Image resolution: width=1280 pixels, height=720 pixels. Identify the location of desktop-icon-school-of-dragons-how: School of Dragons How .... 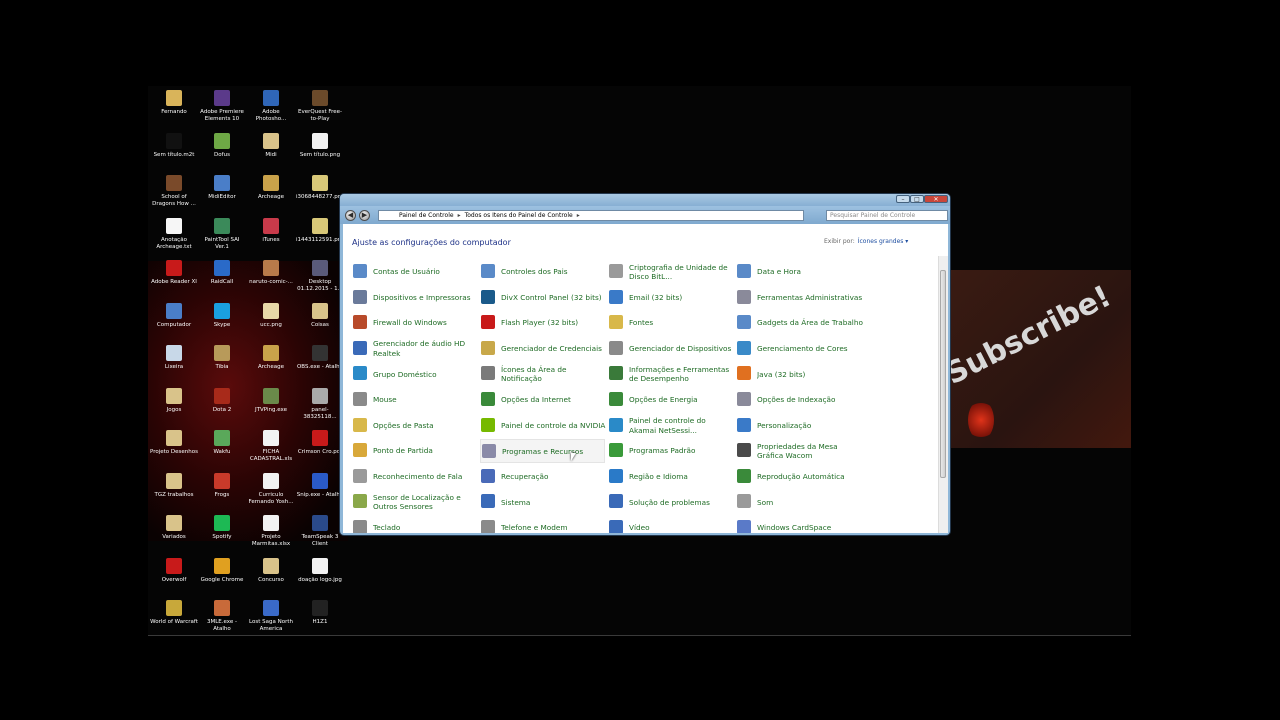
(174, 191).